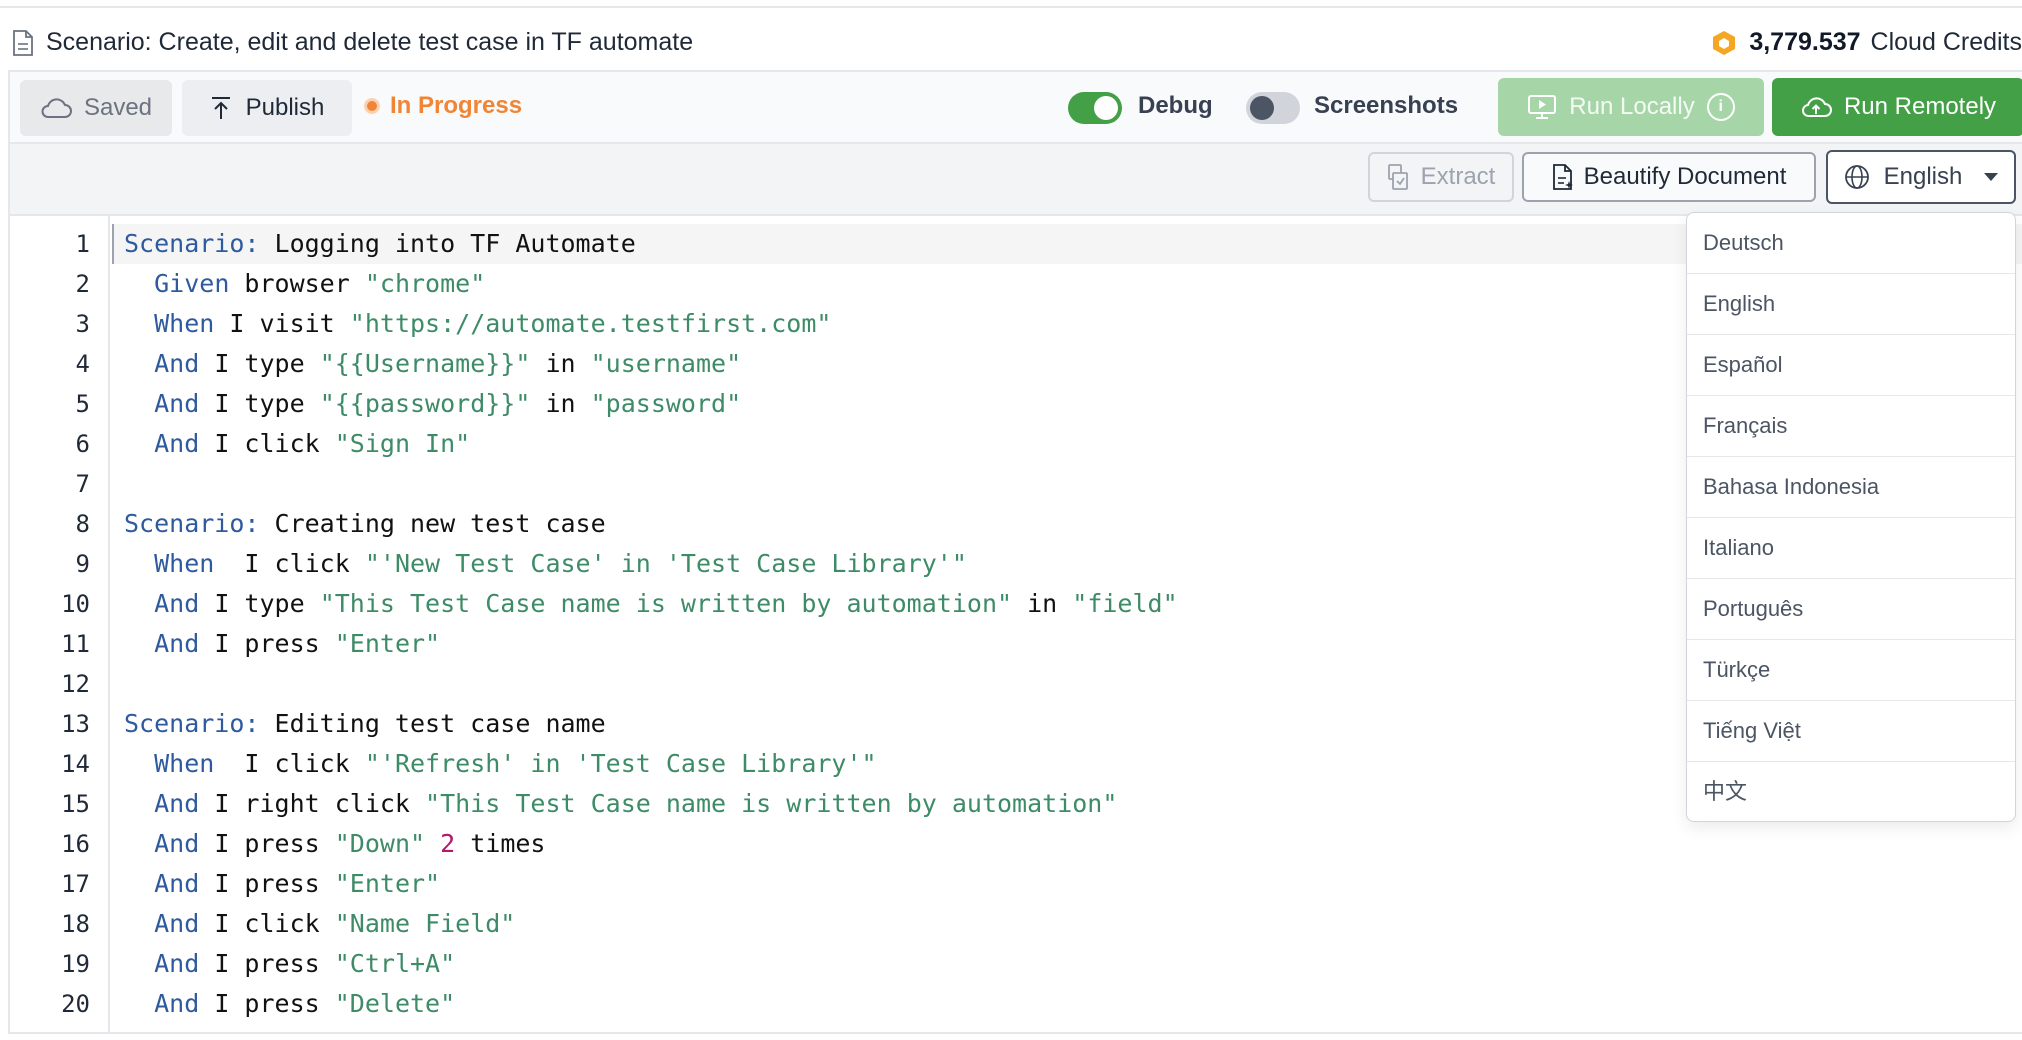 The height and width of the screenshot is (1040, 2022). Describe the element at coordinates (425, 363) in the screenshot. I see `code-token: "{{Username}}"` at that location.